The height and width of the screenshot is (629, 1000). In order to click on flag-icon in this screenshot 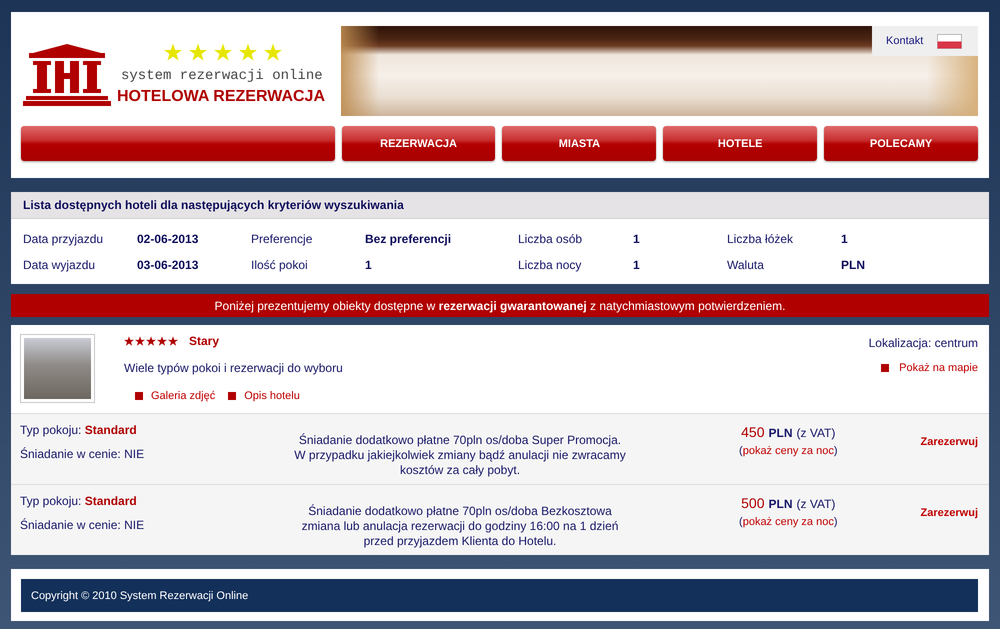, I will do `click(949, 41)`.